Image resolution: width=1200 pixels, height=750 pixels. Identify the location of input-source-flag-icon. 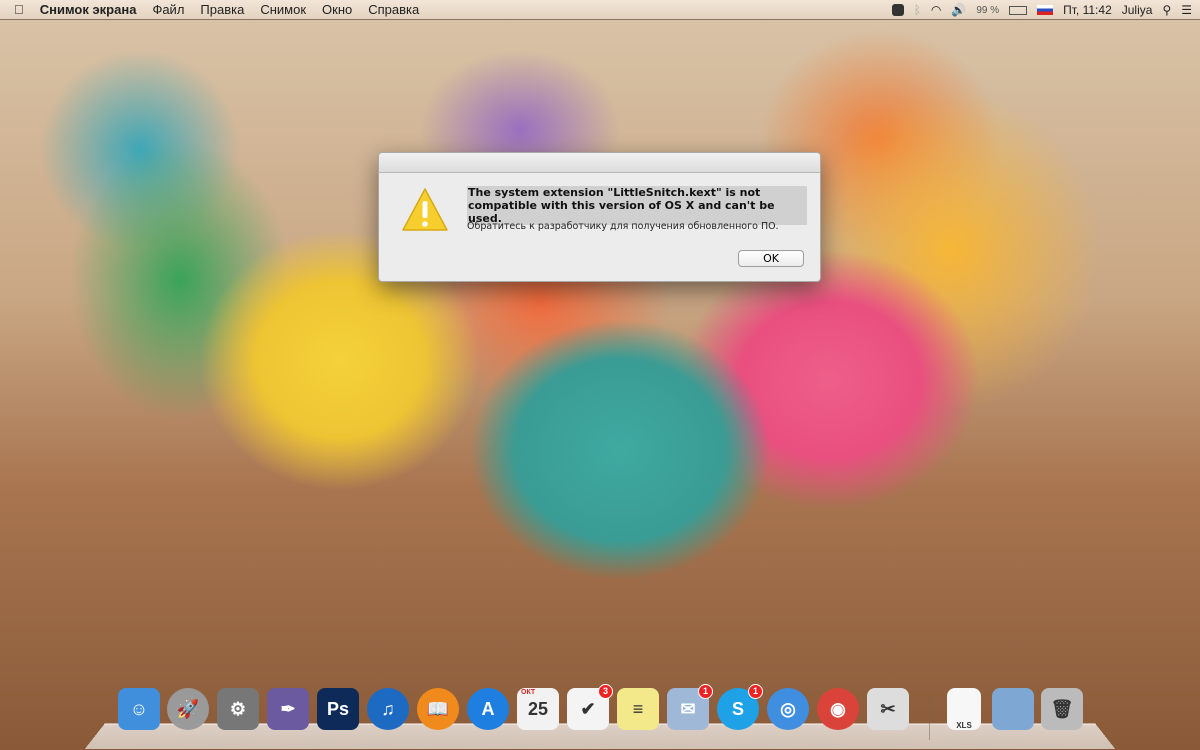
(1045, 10).